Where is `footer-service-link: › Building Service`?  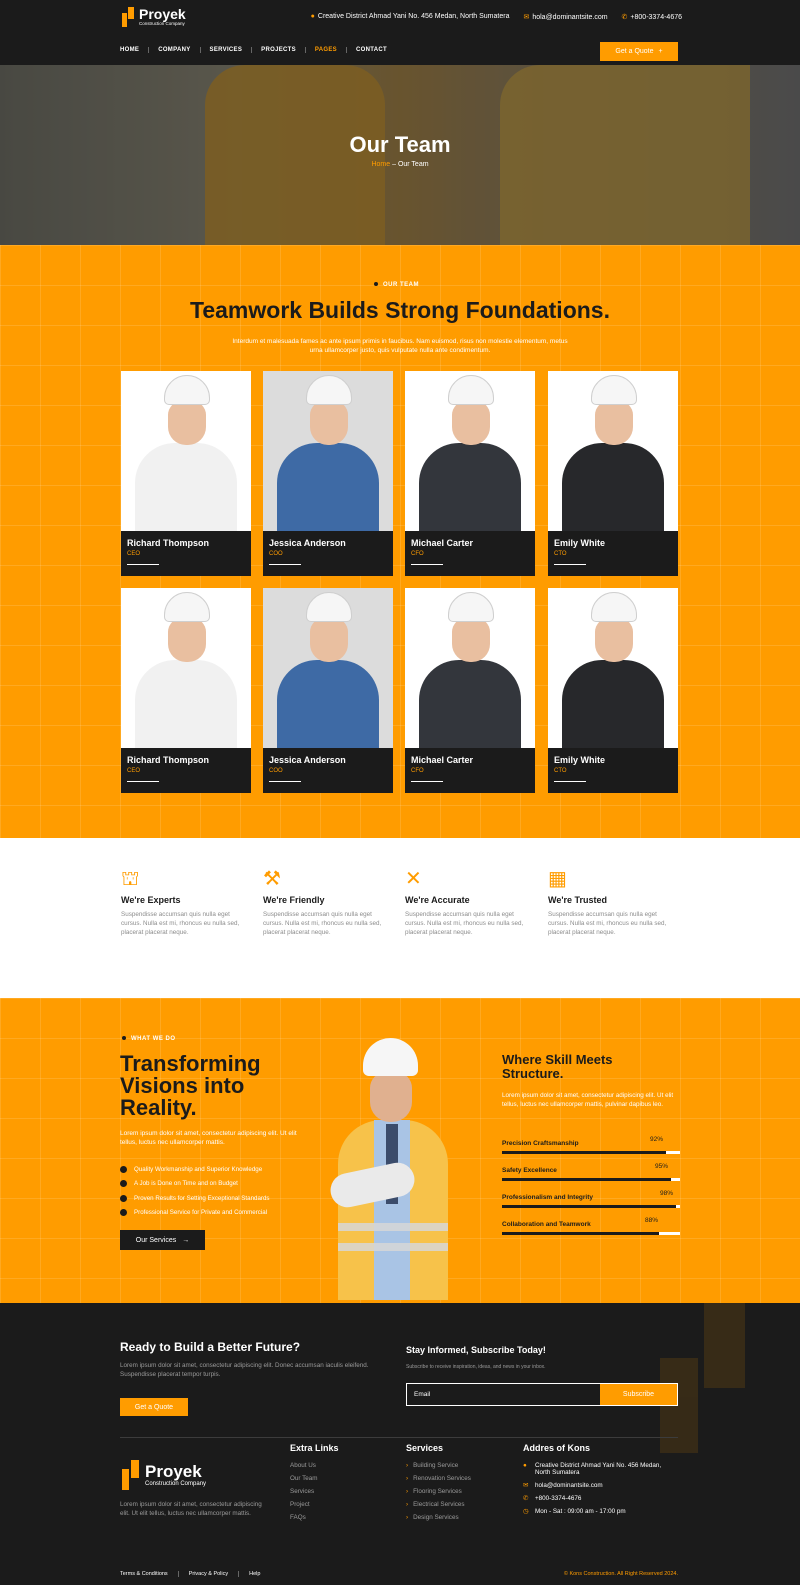 footer-service-link: › Building Service is located at coordinates (438, 1465).